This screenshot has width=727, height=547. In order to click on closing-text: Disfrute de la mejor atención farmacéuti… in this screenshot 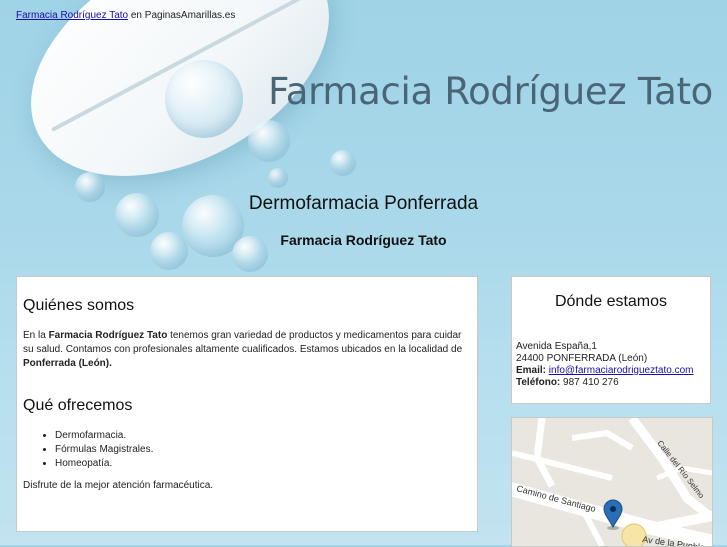, I will do `click(118, 485)`.